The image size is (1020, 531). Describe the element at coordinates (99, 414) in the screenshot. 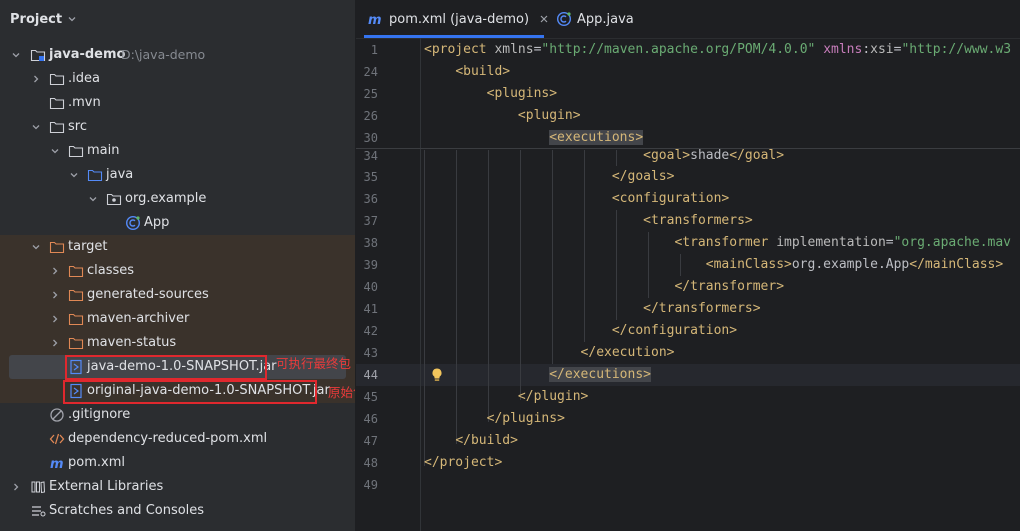

I see `tree-item-label: .gitignore` at that location.